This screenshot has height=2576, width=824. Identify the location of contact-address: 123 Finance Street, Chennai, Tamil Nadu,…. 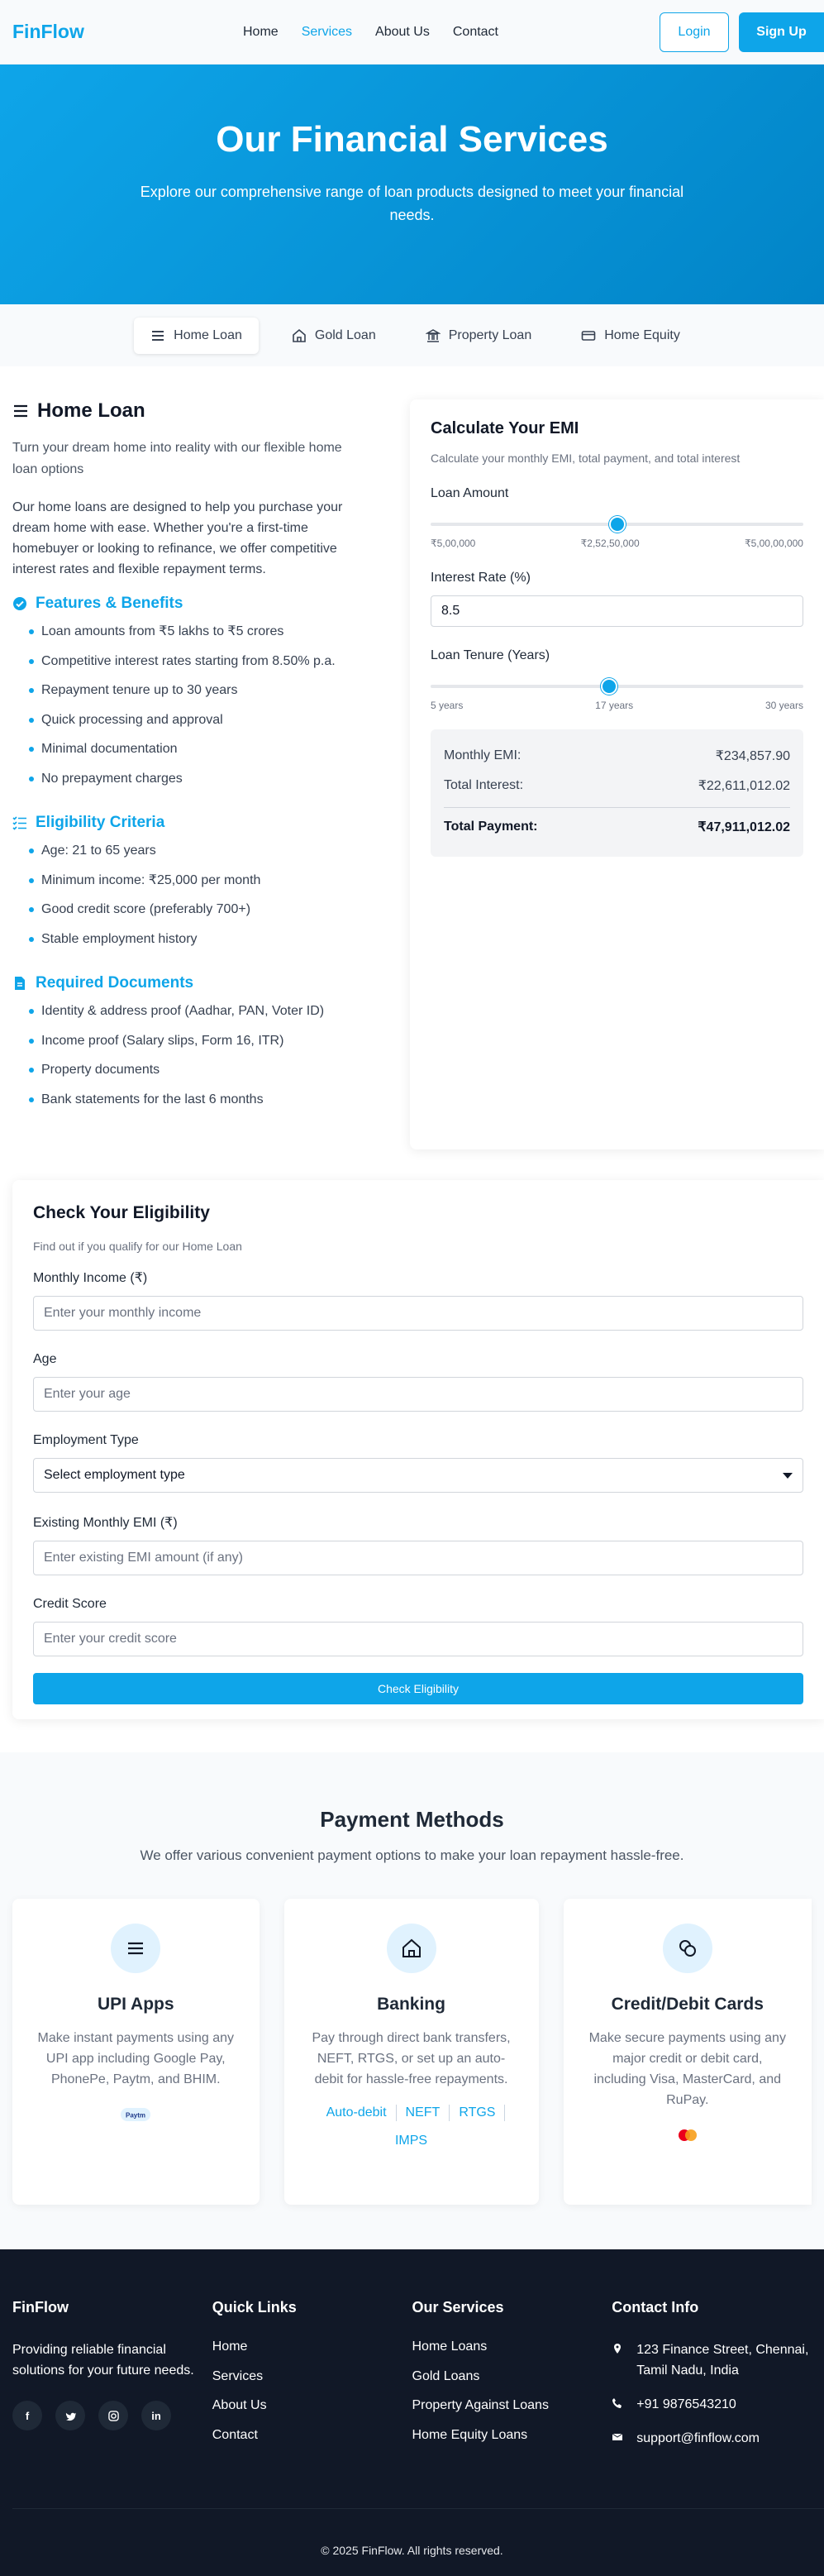
(712, 2360).